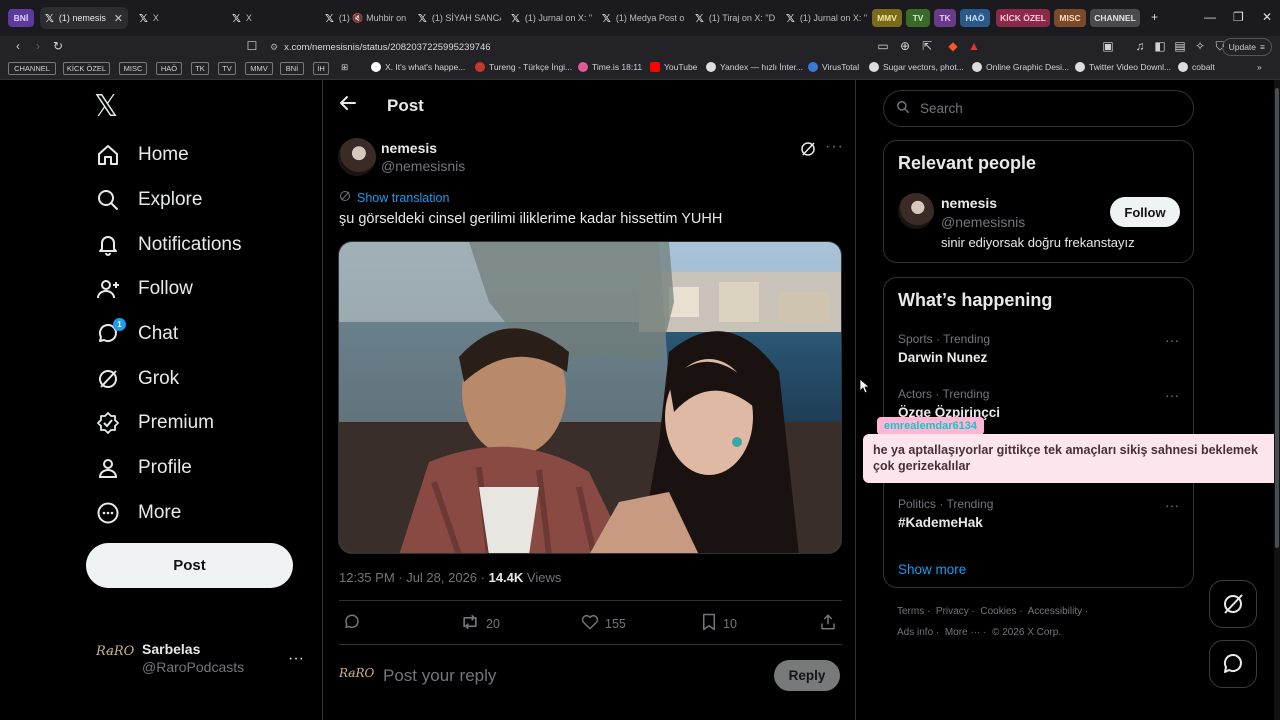 Image resolution: width=1280 pixels, height=720 pixels. Describe the element at coordinates (137, 334) in the screenshot. I see `nav-chat: 1 Chat` at that location.